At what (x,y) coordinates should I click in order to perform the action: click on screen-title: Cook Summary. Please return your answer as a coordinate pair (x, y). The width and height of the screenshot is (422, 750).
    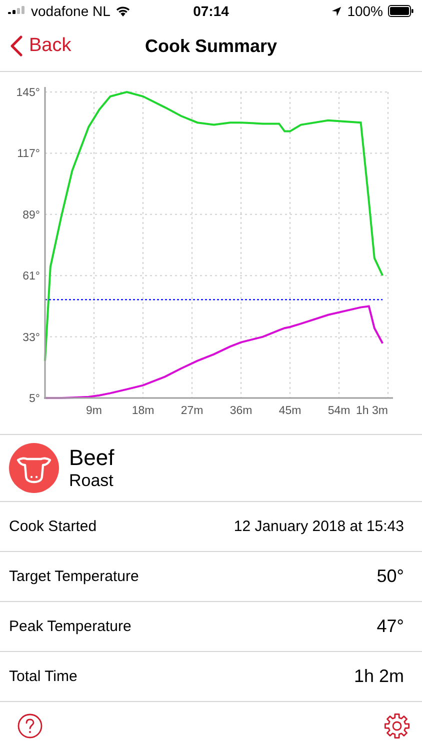
    Looking at the image, I should click on (211, 46).